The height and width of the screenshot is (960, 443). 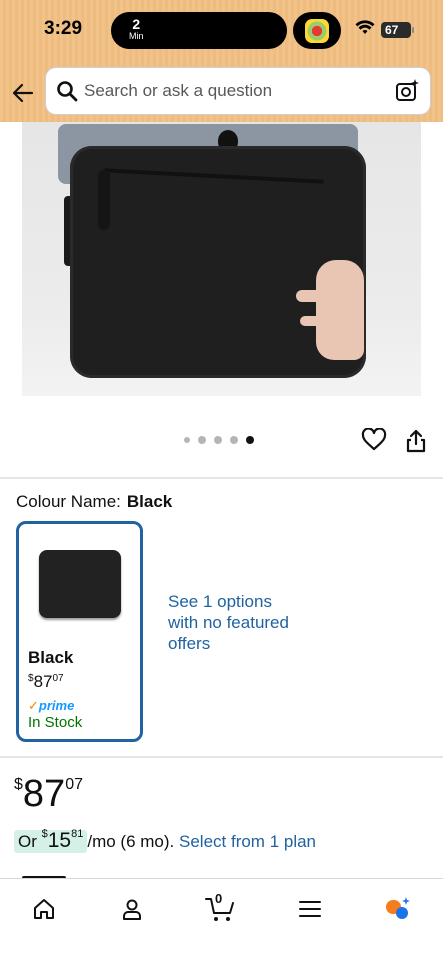 What do you see at coordinates (33, 705) in the screenshot?
I see `prime-check-icon: ✓` at bounding box center [33, 705].